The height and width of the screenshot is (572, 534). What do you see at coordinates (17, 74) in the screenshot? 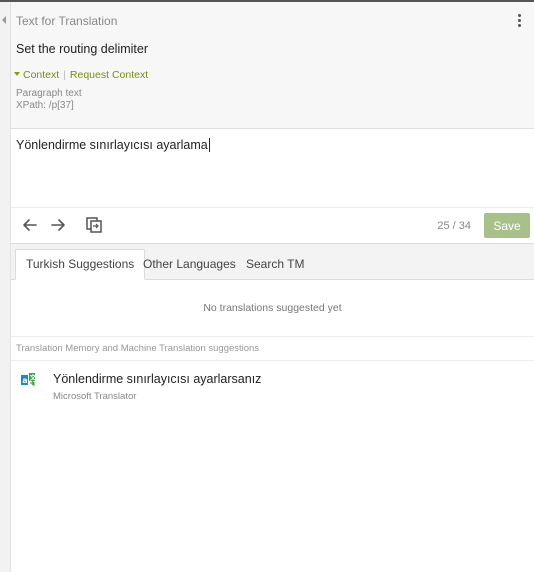
I see `caret-down-icon` at bounding box center [17, 74].